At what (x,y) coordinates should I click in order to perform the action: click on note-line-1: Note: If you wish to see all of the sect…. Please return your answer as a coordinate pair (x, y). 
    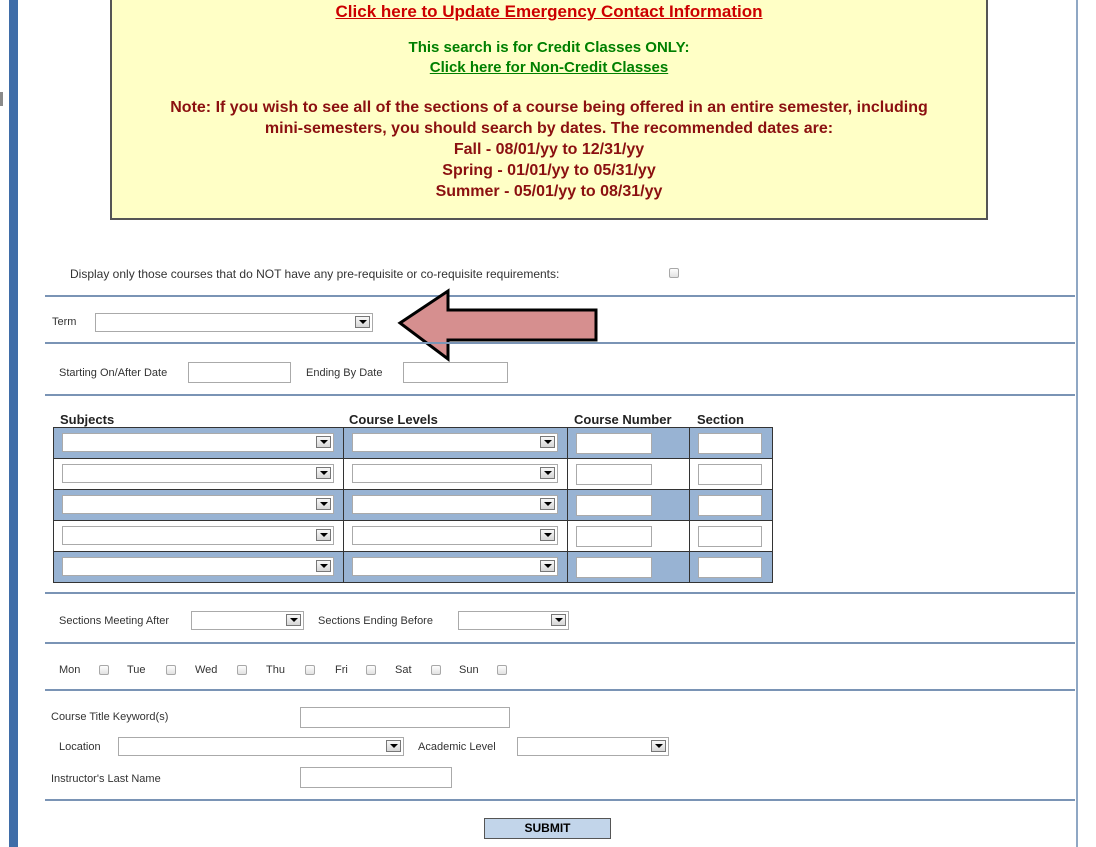
    Looking at the image, I should click on (549, 107).